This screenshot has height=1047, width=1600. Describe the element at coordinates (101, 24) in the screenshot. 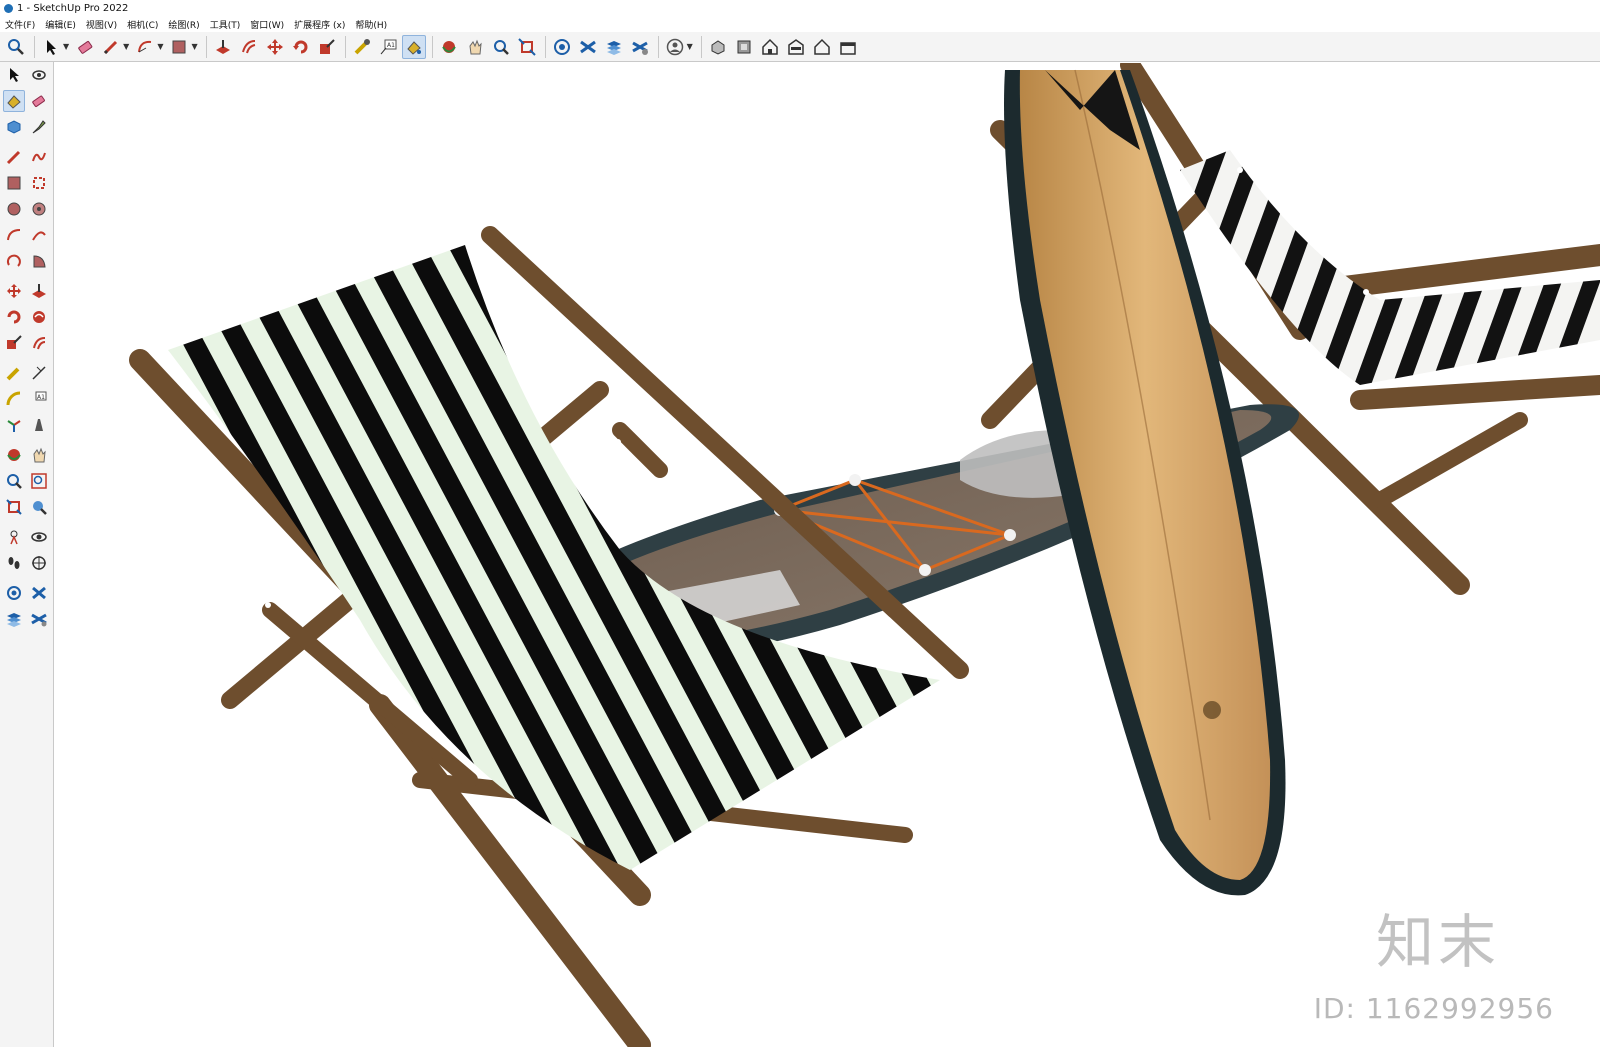

I see `menu-view: 视图(V)` at that location.